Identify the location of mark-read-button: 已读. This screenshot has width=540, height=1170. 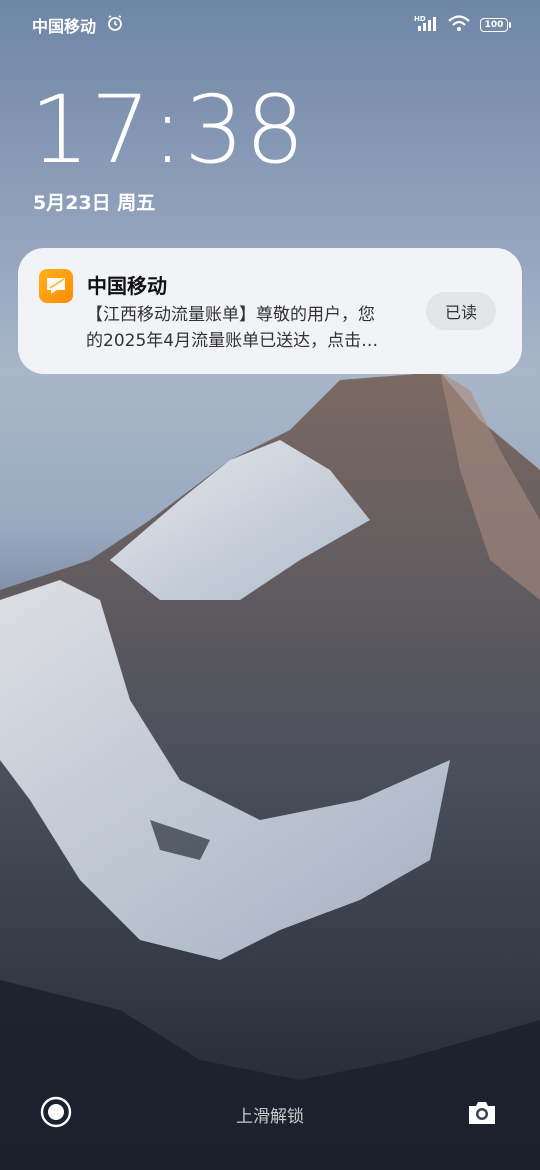
(461, 311).